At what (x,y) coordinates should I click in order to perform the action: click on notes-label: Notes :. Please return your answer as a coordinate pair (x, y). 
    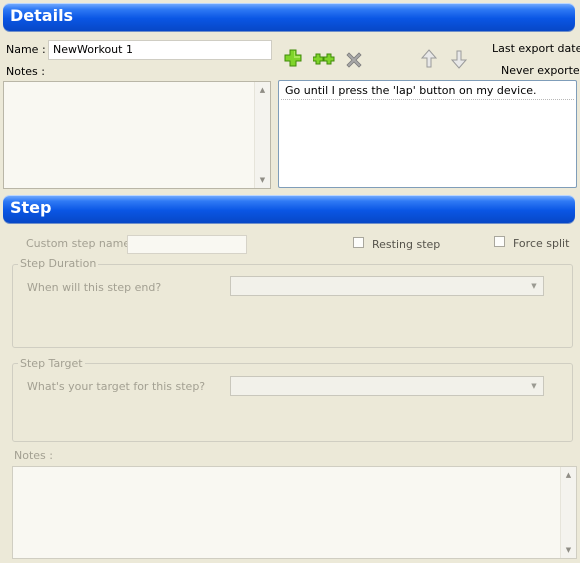
    Looking at the image, I should click on (25, 71).